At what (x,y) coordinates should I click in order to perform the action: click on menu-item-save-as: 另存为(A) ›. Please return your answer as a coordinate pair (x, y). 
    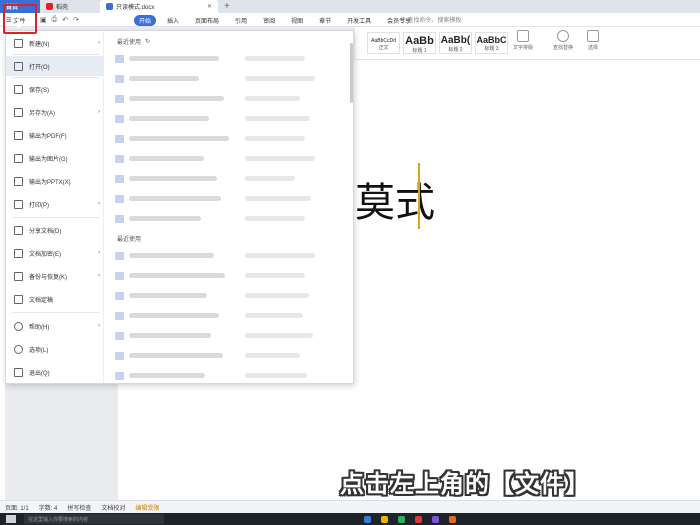
    Looking at the image, I should click on (55, 112).